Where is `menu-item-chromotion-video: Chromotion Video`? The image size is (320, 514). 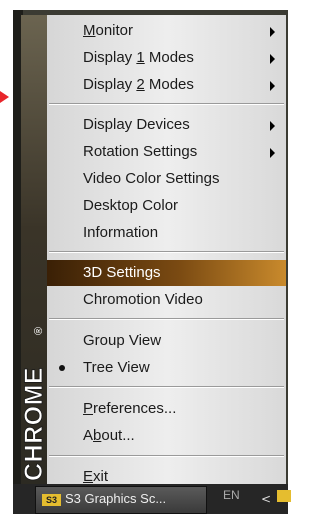
menu-item-chromotion-video: Chromotion Video is located at coordinates (166, 300).